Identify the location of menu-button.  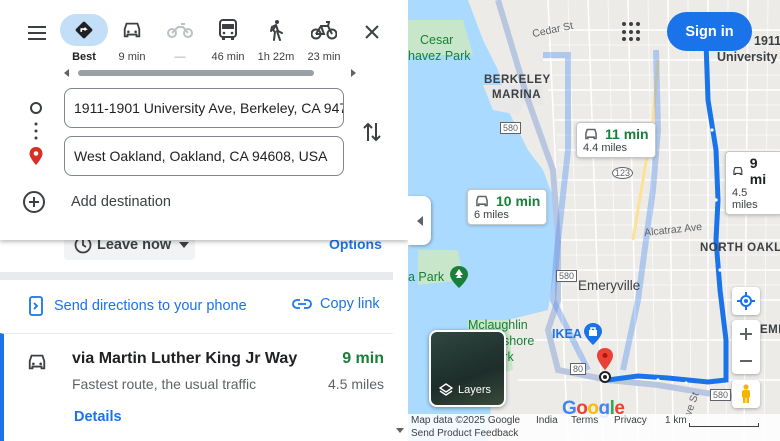
(37, 33).